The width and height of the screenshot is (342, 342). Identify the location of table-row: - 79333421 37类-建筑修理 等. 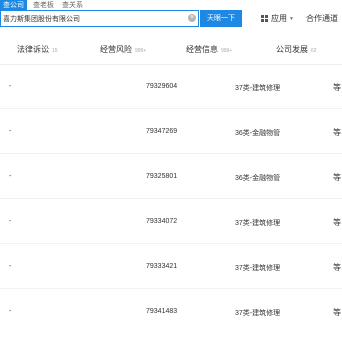
(171, 276).